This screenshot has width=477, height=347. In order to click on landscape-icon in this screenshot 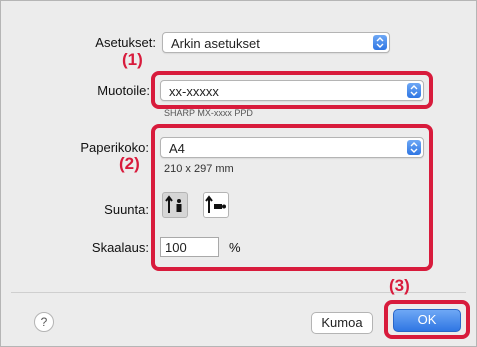, I will do `click(215, 204)`.